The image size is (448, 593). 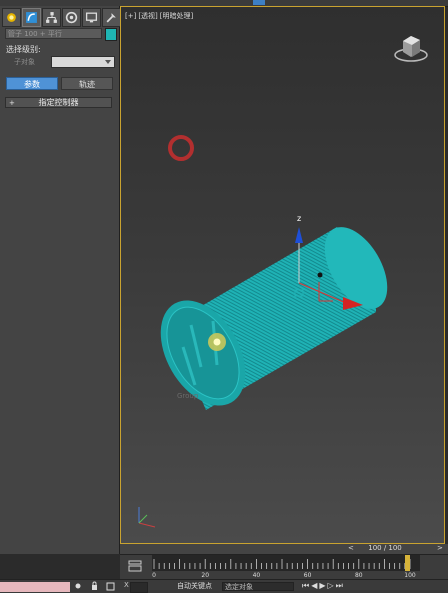 I want to click on x-coordinate-label: X, so click(x=126, y=585).